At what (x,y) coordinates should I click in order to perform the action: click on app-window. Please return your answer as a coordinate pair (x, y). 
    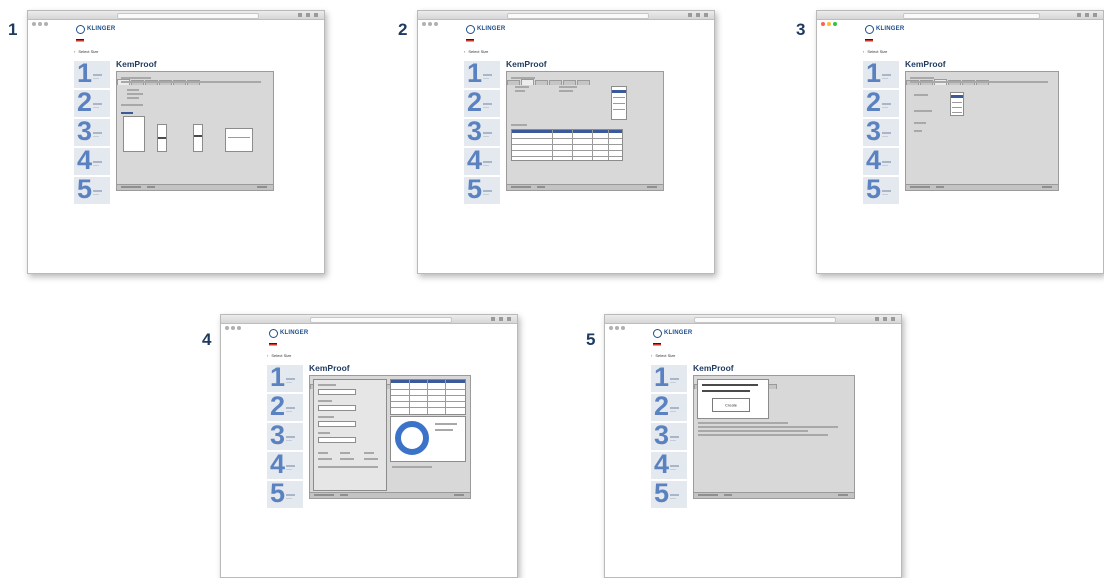
    Looking at the image, I should click on (390, 437).